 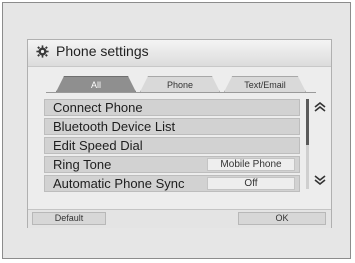 What do you see at coordinates (320, 107) in the screenshot?
I see `chevron-up-double-icon` at bounding box center [320, 107].